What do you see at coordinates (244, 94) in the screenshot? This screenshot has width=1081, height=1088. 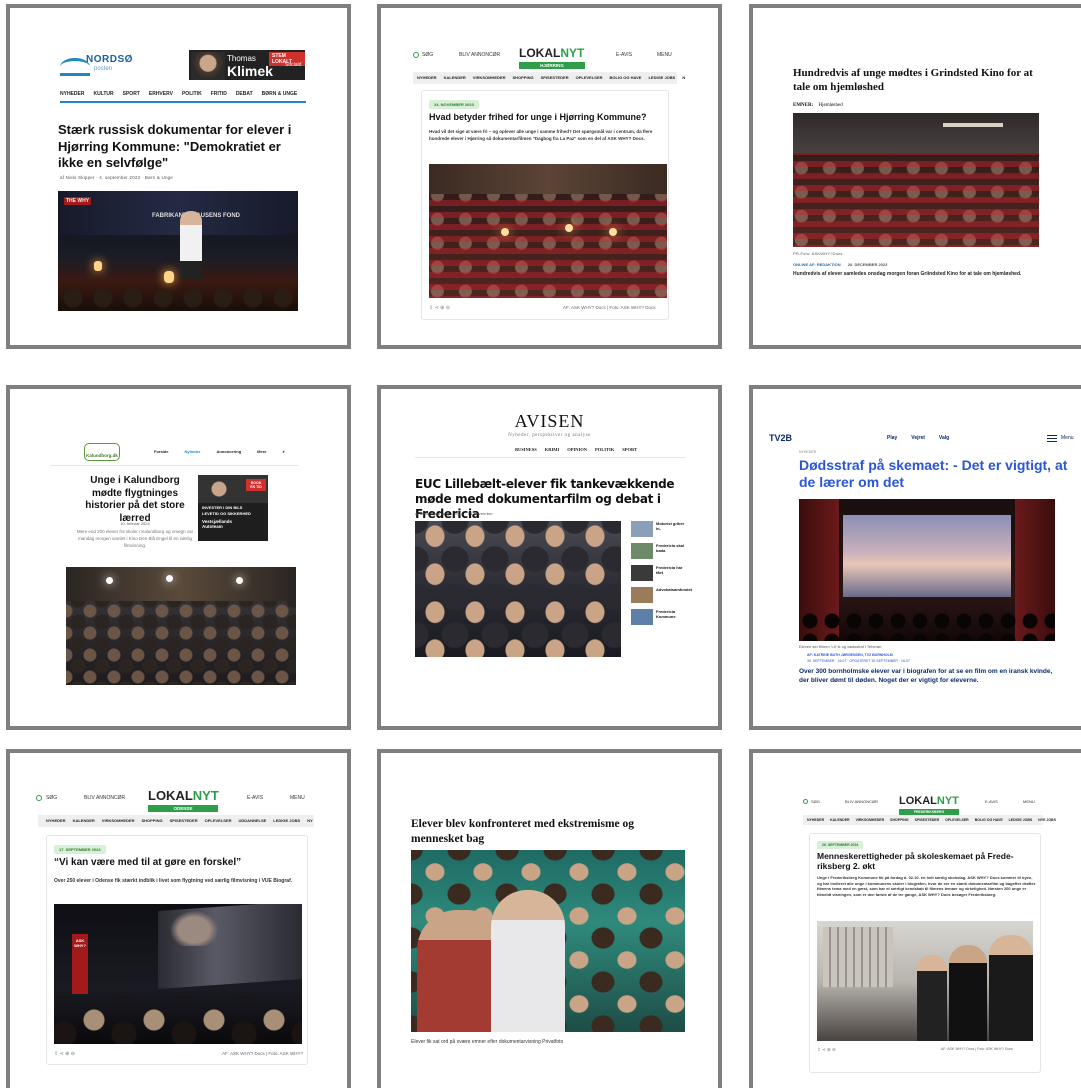 I see `nav-item-debat: DEBAT` at bounding box center [244, 94].